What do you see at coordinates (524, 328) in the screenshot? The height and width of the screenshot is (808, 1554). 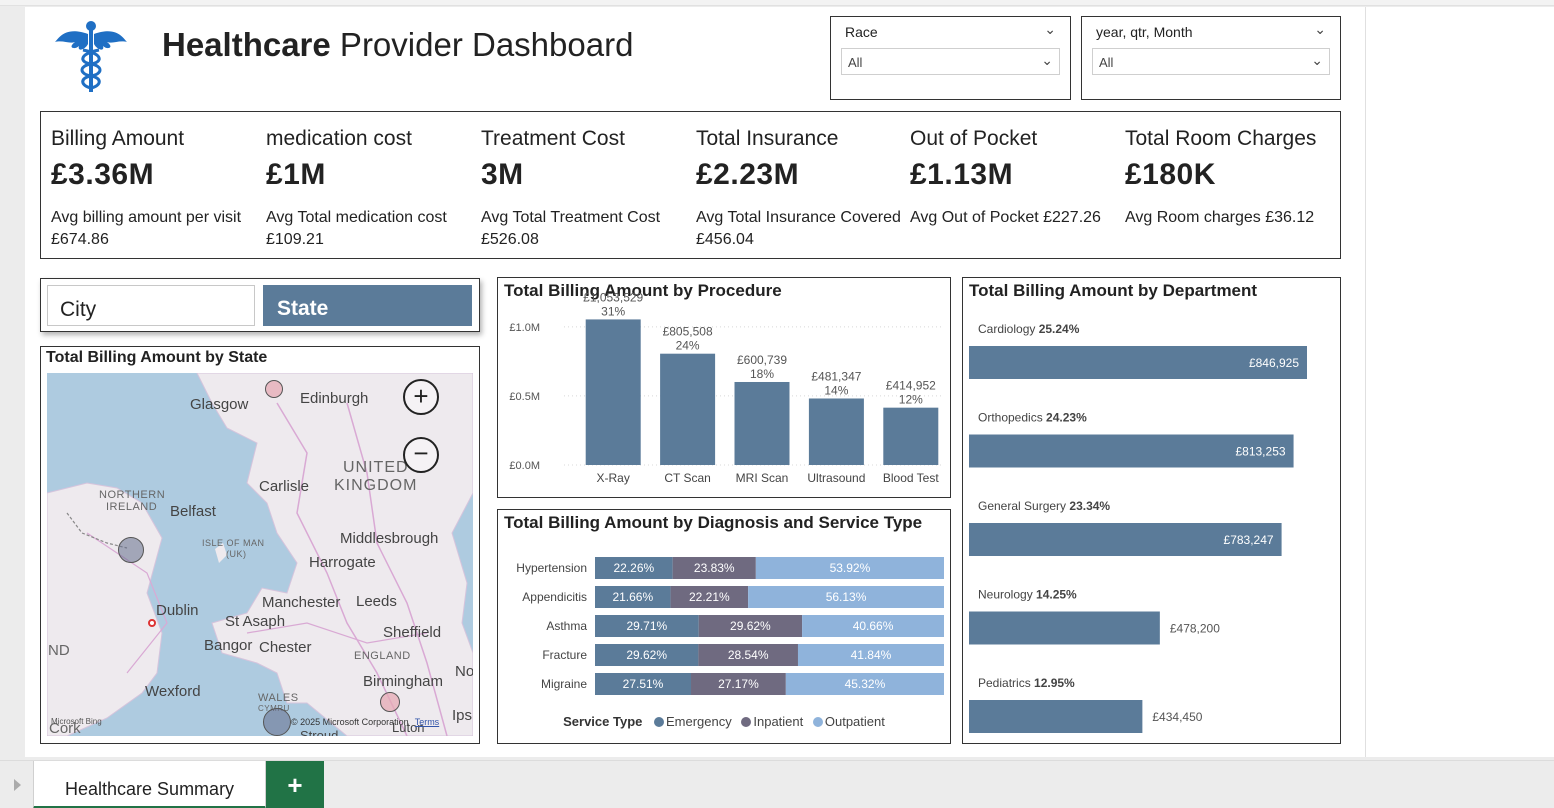 I see `y-tick-label: £1.0M` at bounding box center [524, 328].